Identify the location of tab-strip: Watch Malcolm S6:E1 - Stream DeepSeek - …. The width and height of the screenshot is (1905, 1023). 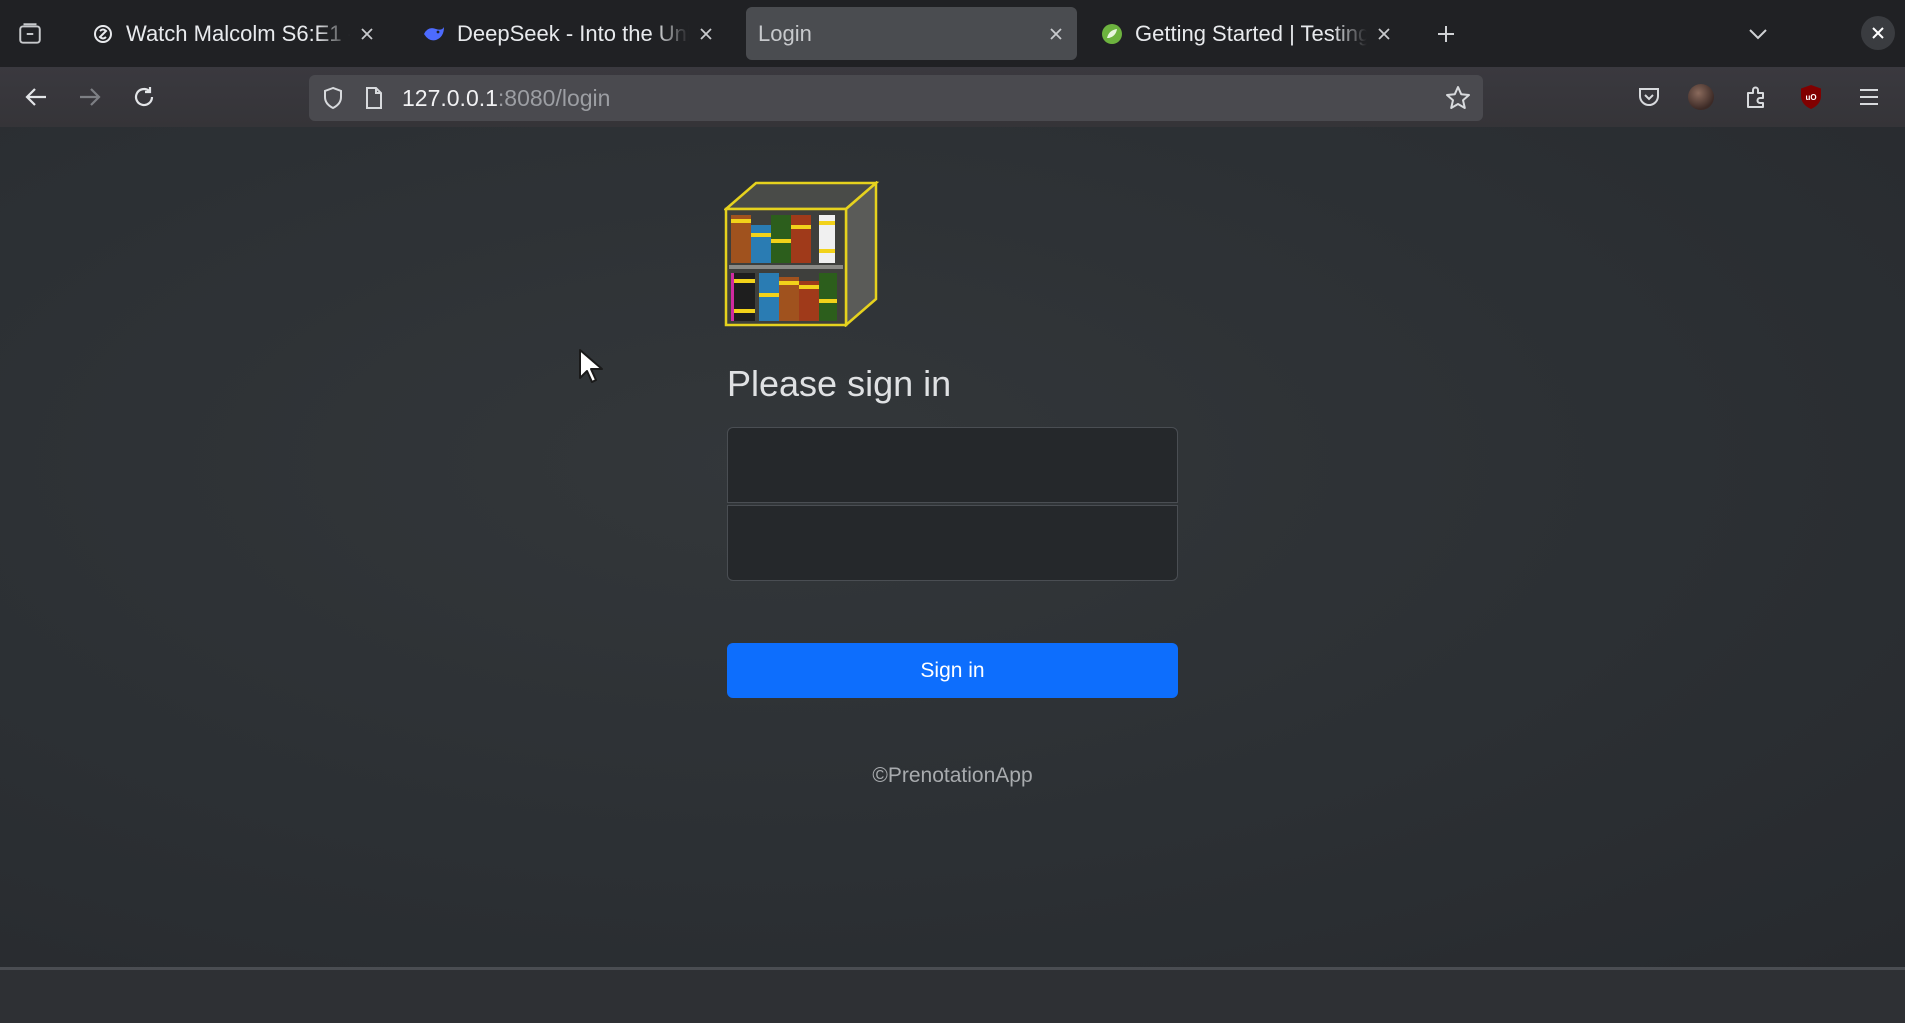
(952, 33).